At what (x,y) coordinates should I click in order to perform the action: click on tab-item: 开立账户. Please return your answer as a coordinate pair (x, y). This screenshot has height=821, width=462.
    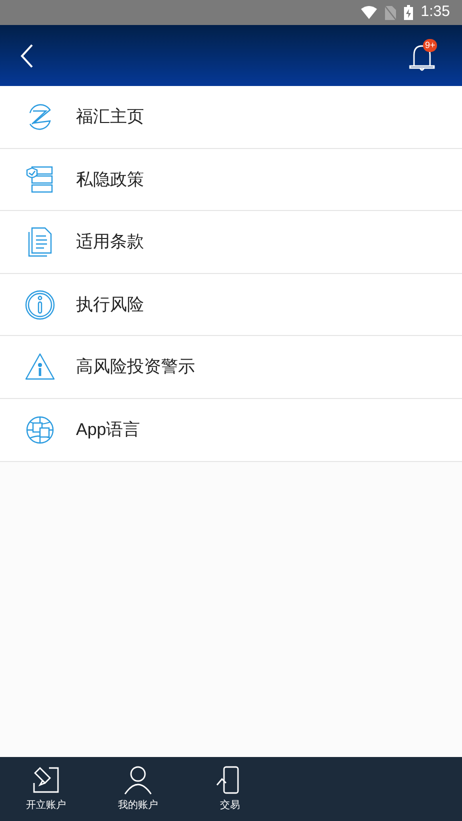
    Looking at the image, I should click on (46, 789).